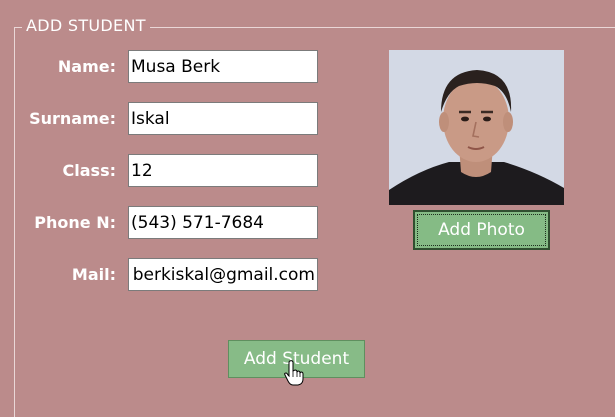 The width and height of the screenshot is (615, 417). Describe the element at coordinates (86, 26) in the screenshot. I see `groupbox-title: ADD STUDENT` at that location.